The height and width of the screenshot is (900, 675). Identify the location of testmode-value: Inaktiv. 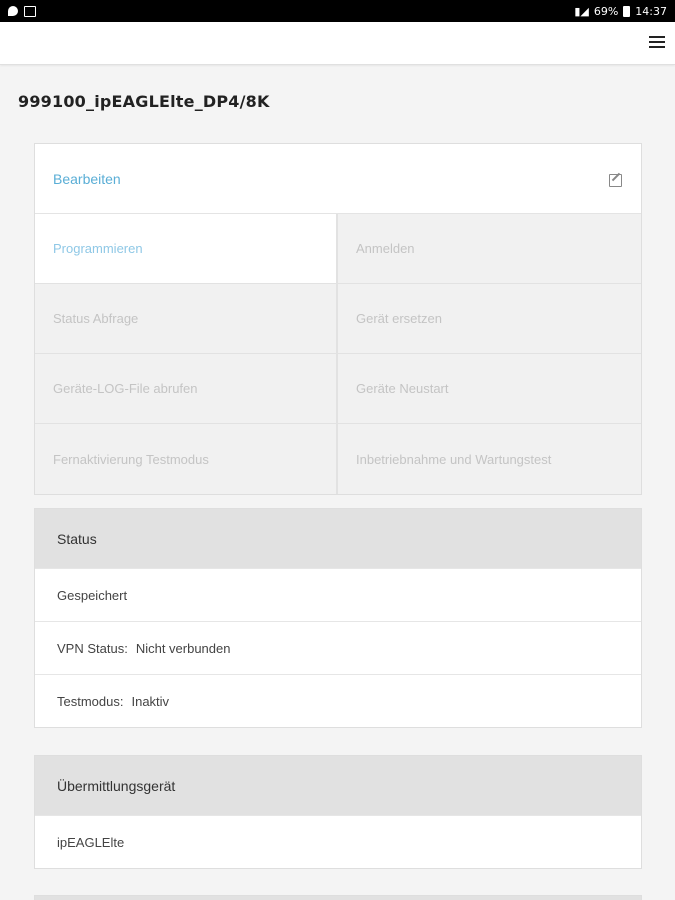
(150, 701).